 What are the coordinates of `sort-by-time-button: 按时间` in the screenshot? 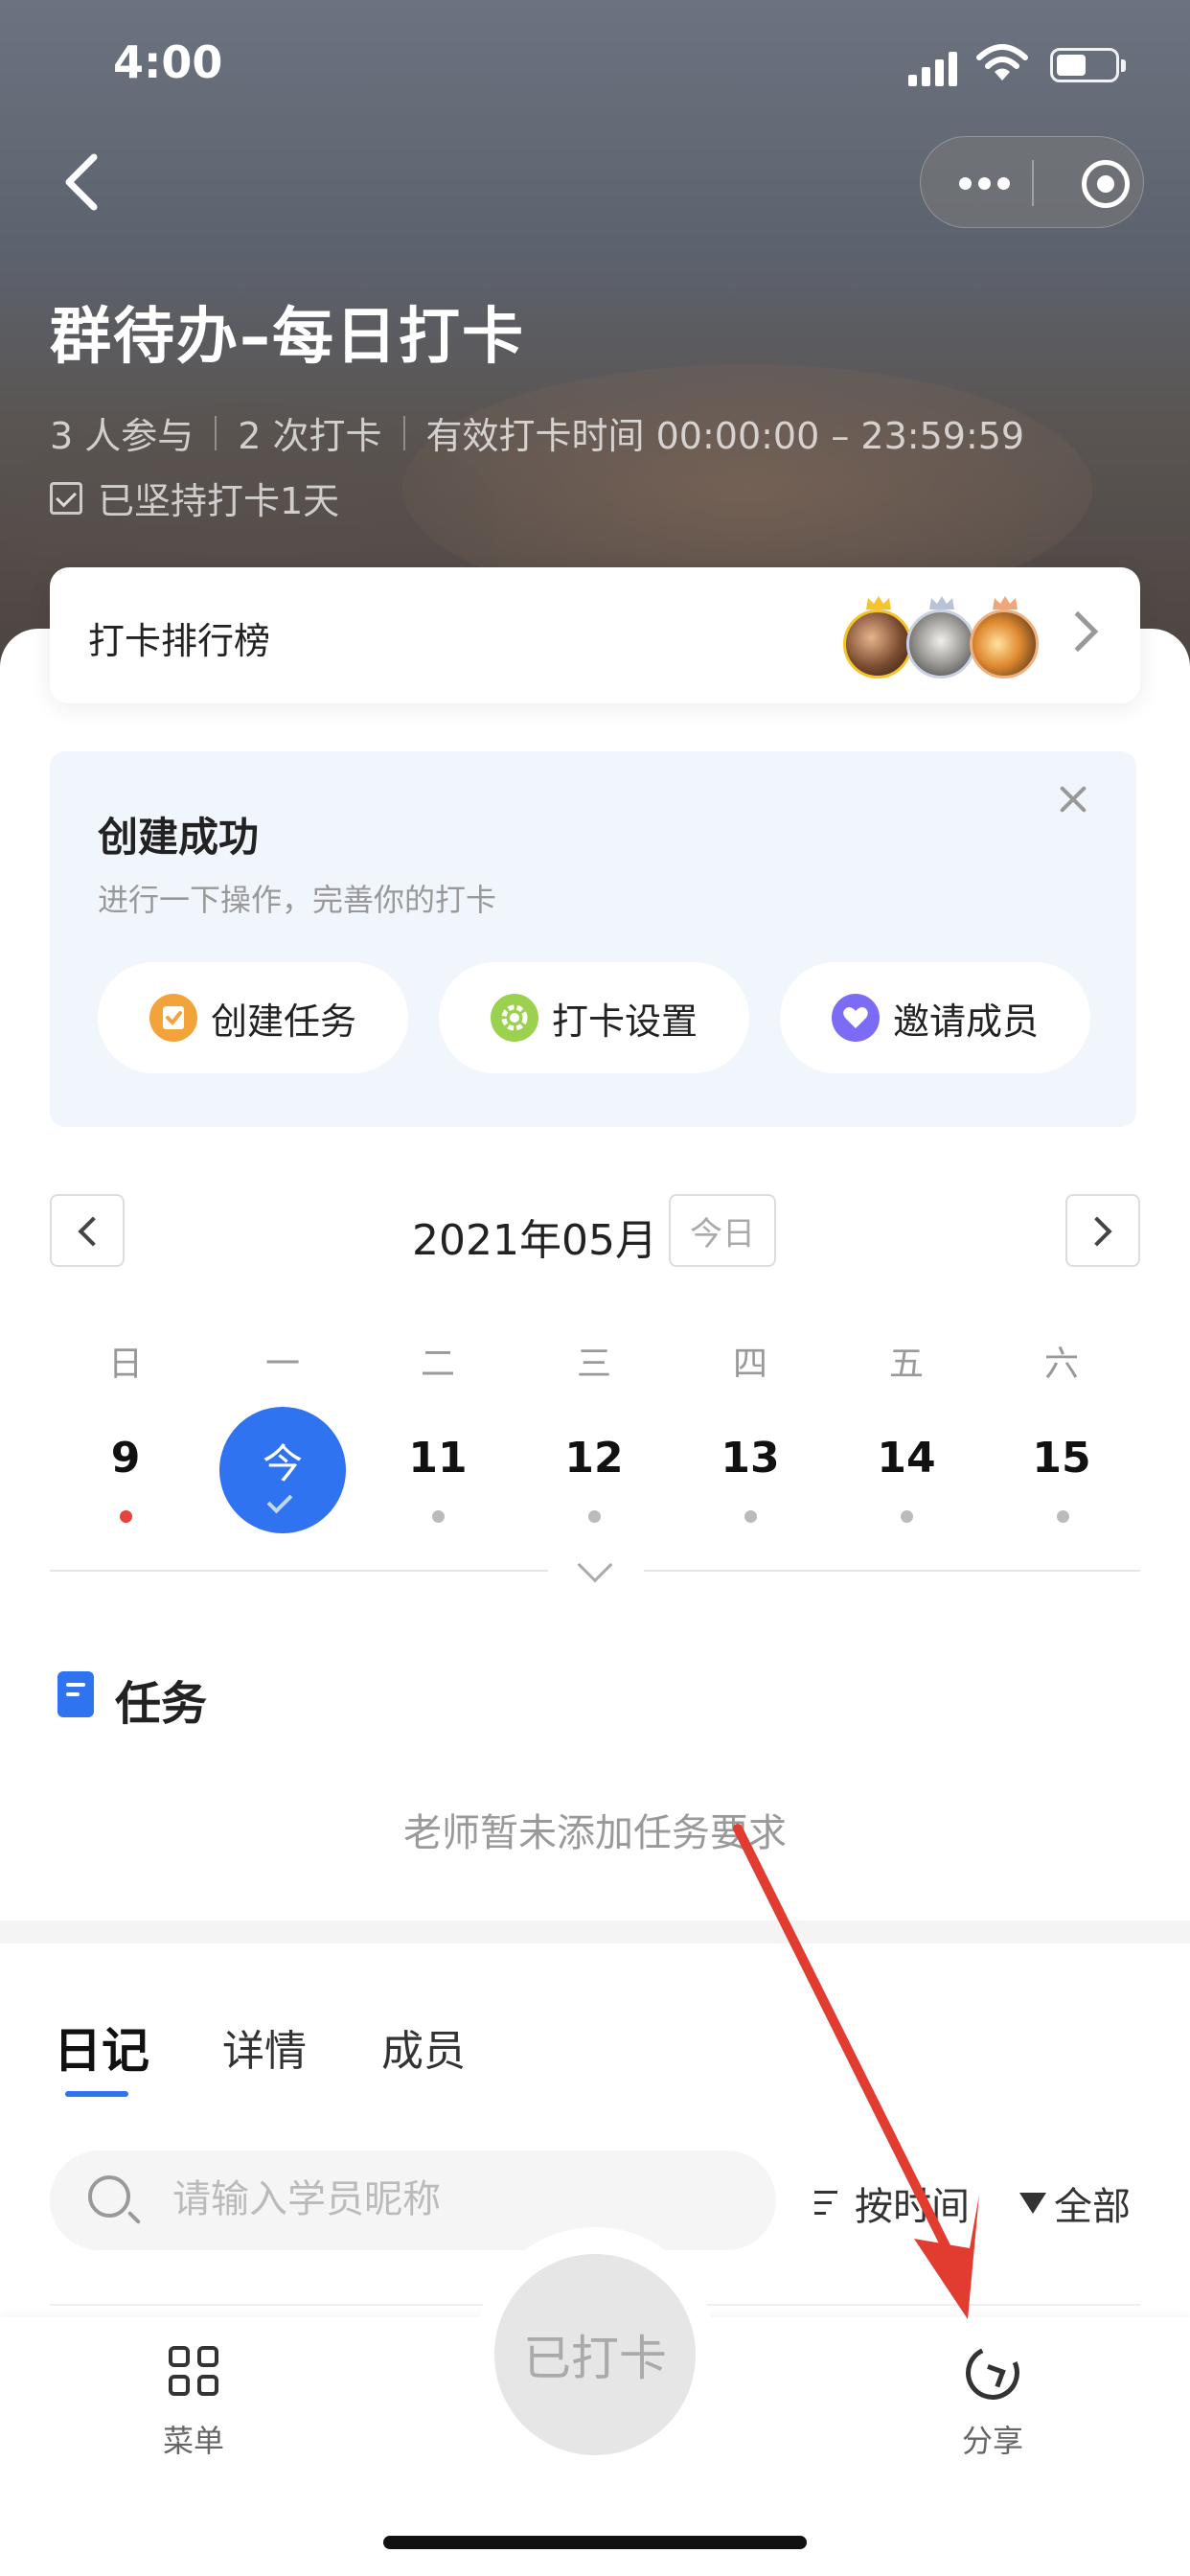 It's located at (892, 2203).